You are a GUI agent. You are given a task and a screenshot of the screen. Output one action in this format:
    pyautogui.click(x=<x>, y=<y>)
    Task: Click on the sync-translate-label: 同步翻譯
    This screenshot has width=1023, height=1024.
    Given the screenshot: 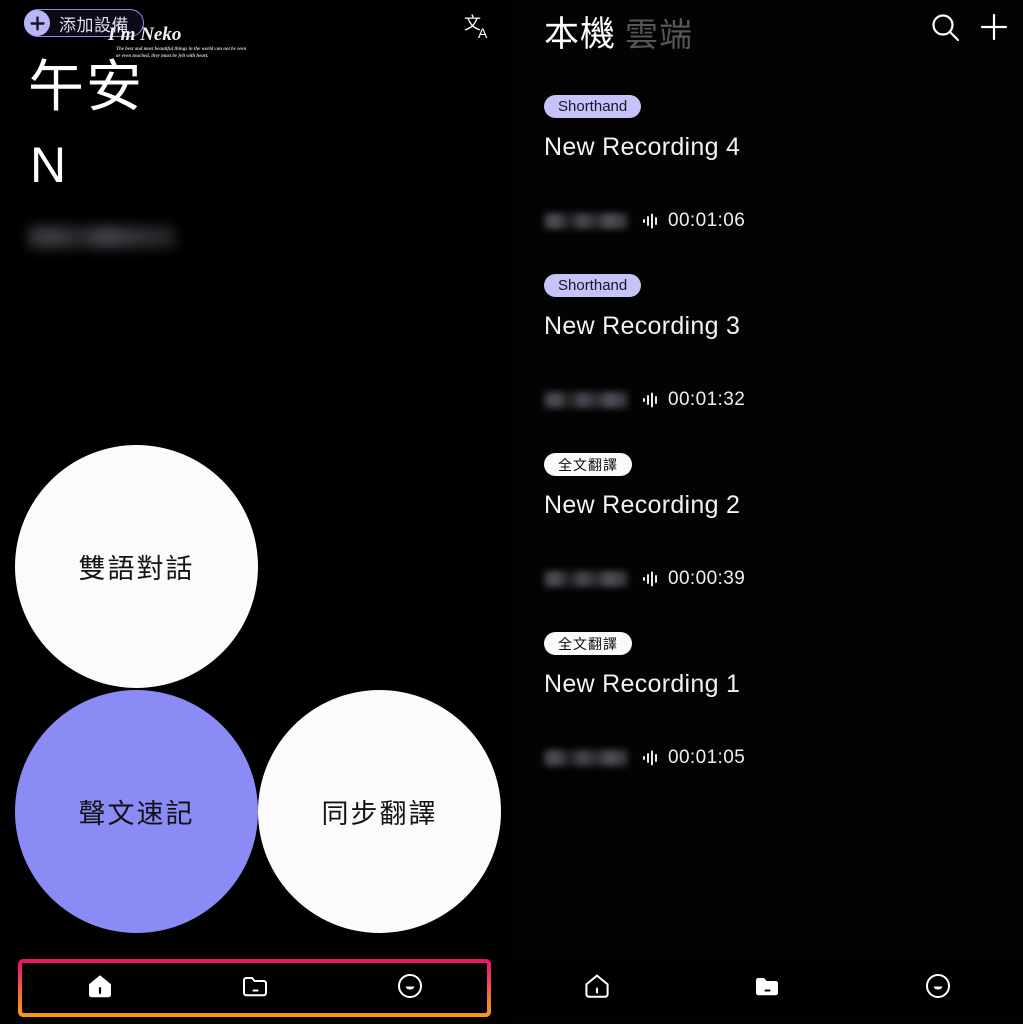 What is the action you would take?
    pyautogui.click(x=379, y=814)
    